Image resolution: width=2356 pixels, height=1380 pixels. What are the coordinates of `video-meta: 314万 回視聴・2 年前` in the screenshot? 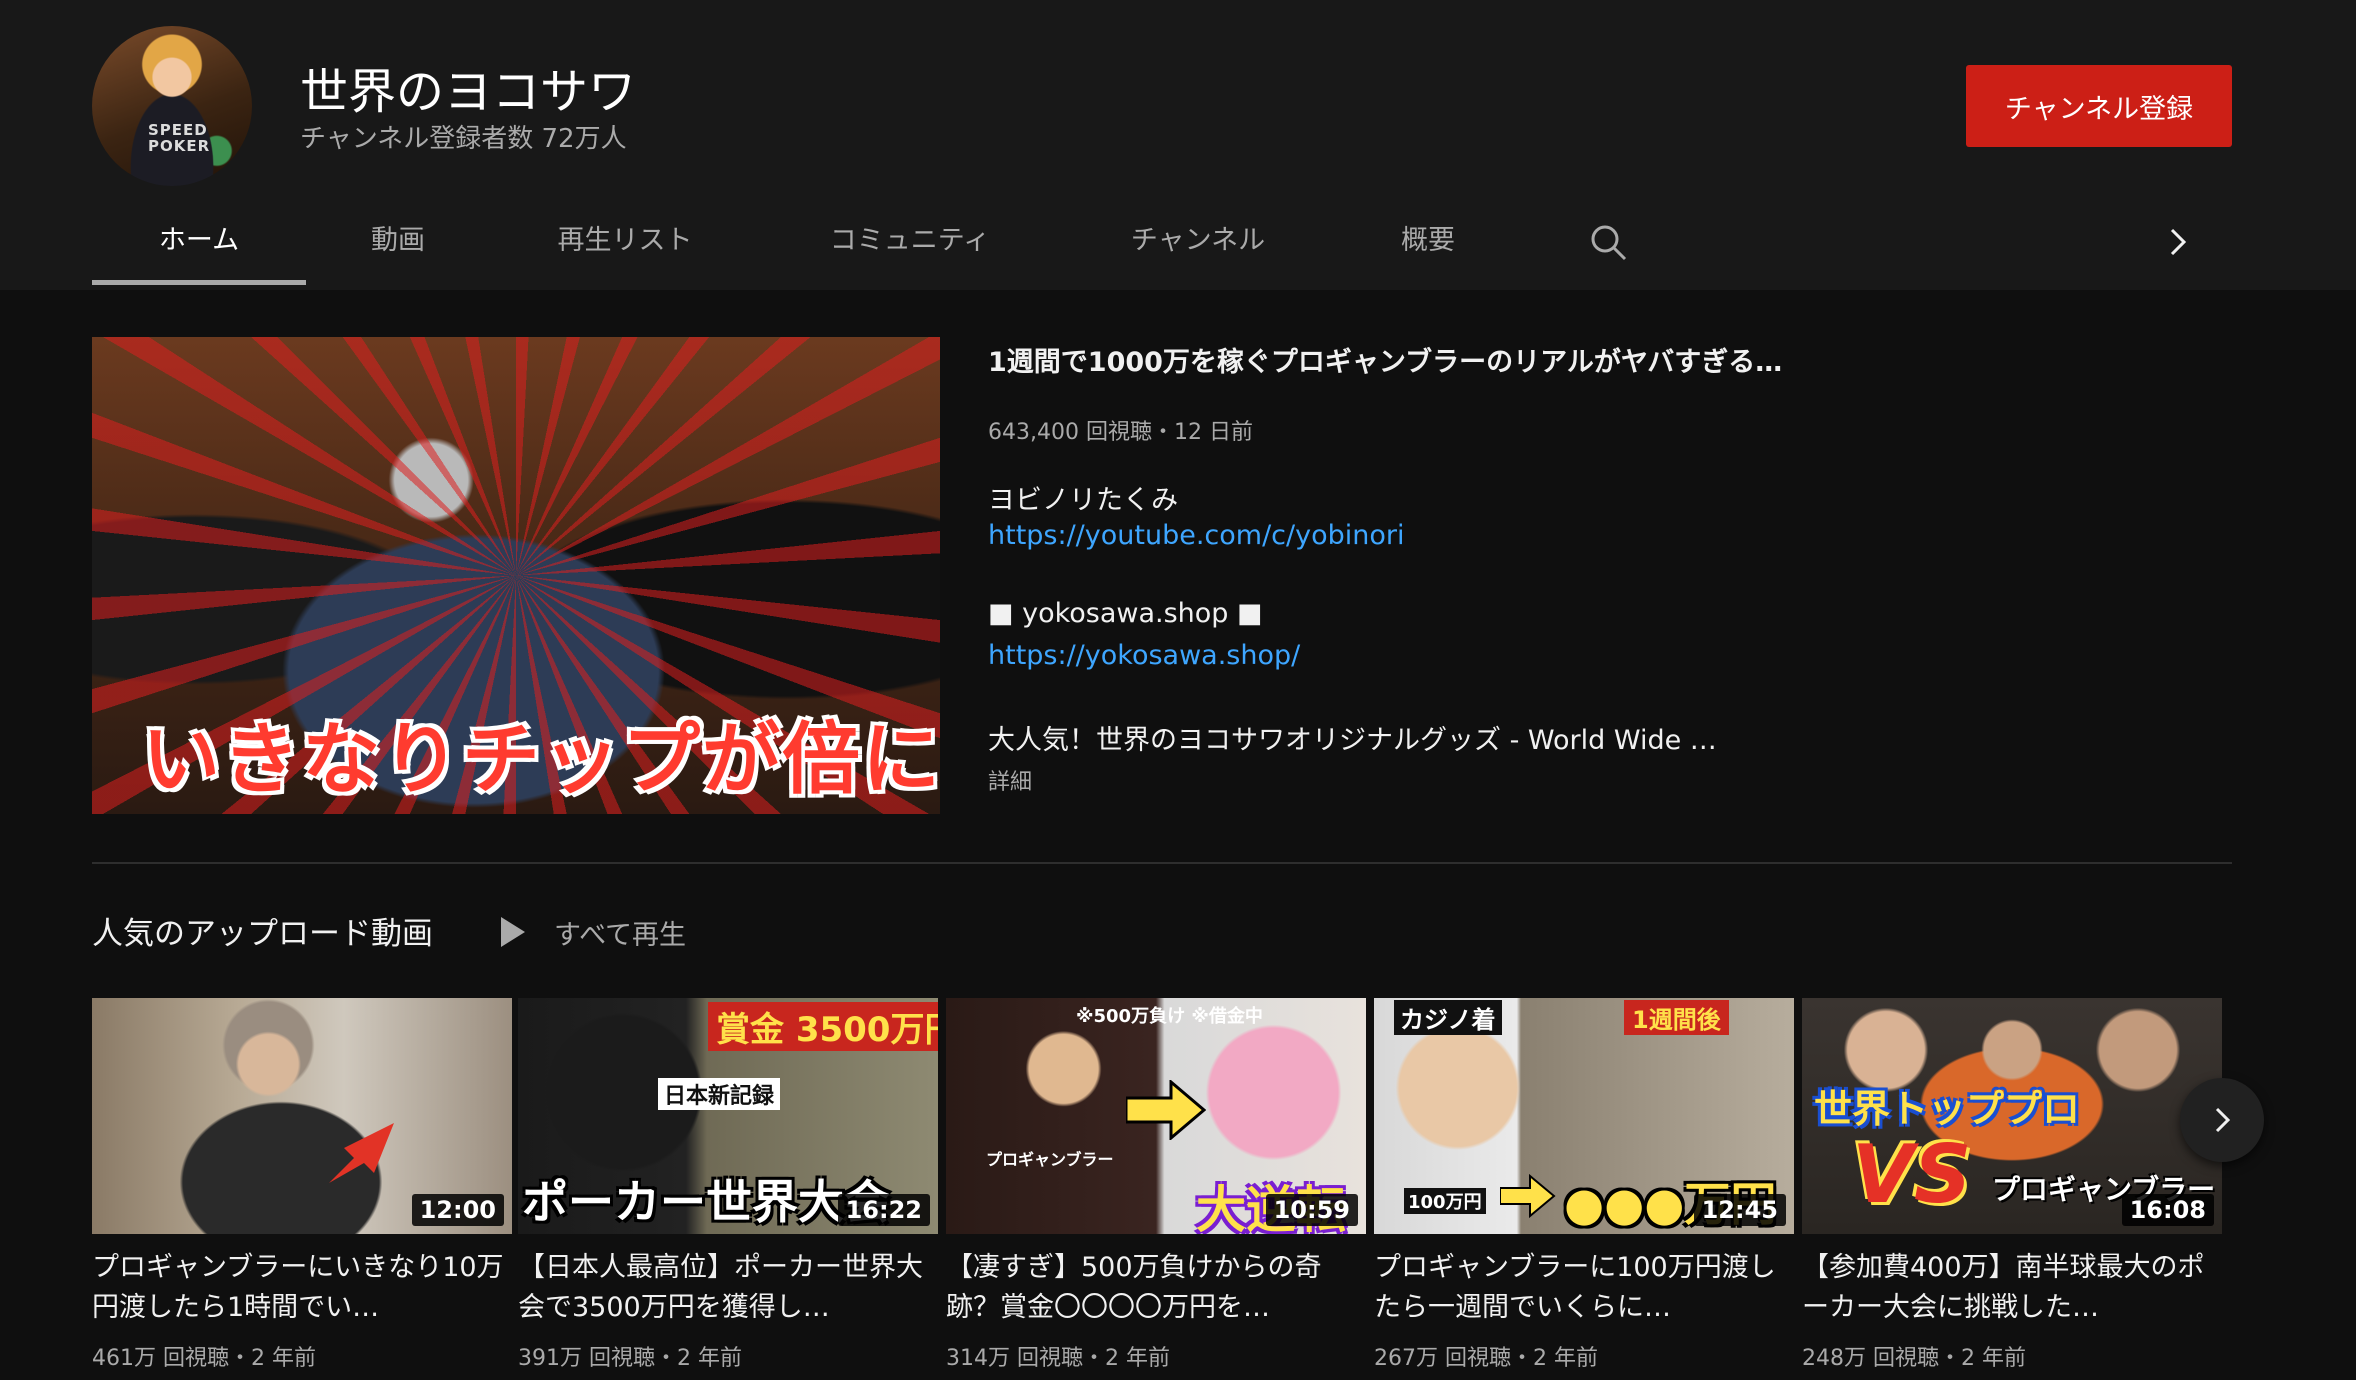 It's located at (1058, 1358).